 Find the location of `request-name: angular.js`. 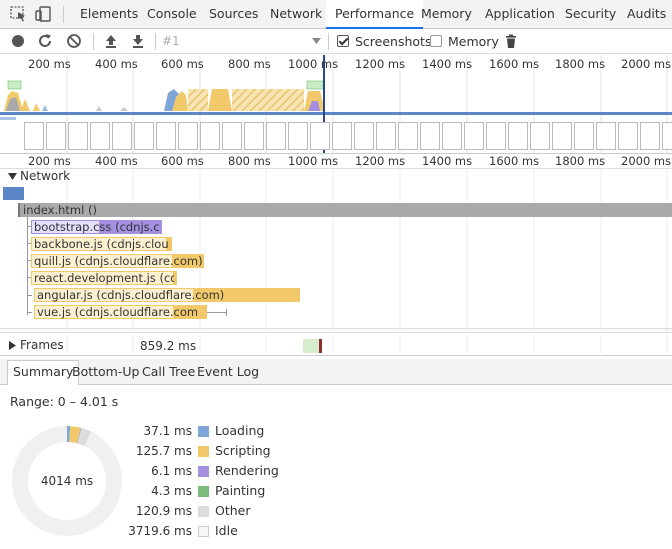

request-name: angular.js is located at coordinates (65, 295).